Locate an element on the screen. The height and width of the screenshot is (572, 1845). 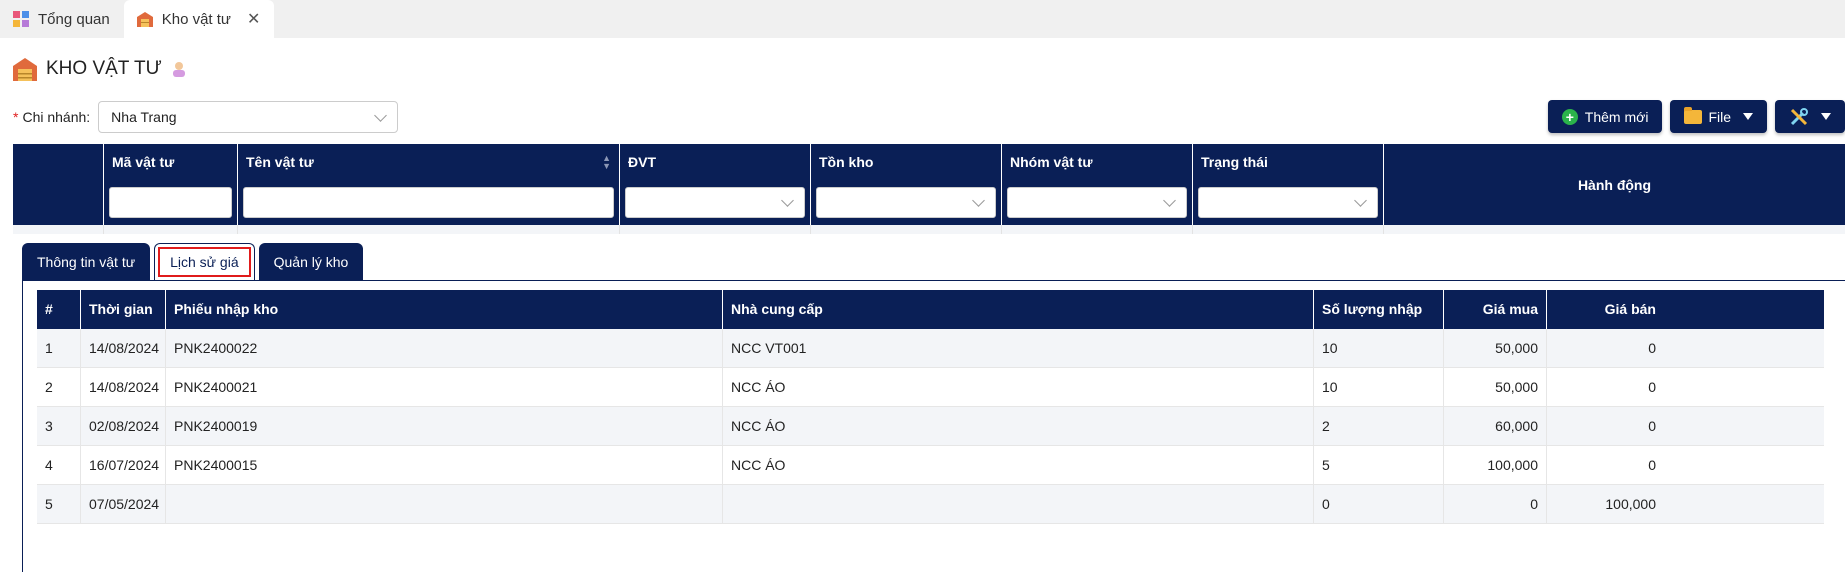
toolbar: + Thêm mới File is located at coordinates (1692, 116).